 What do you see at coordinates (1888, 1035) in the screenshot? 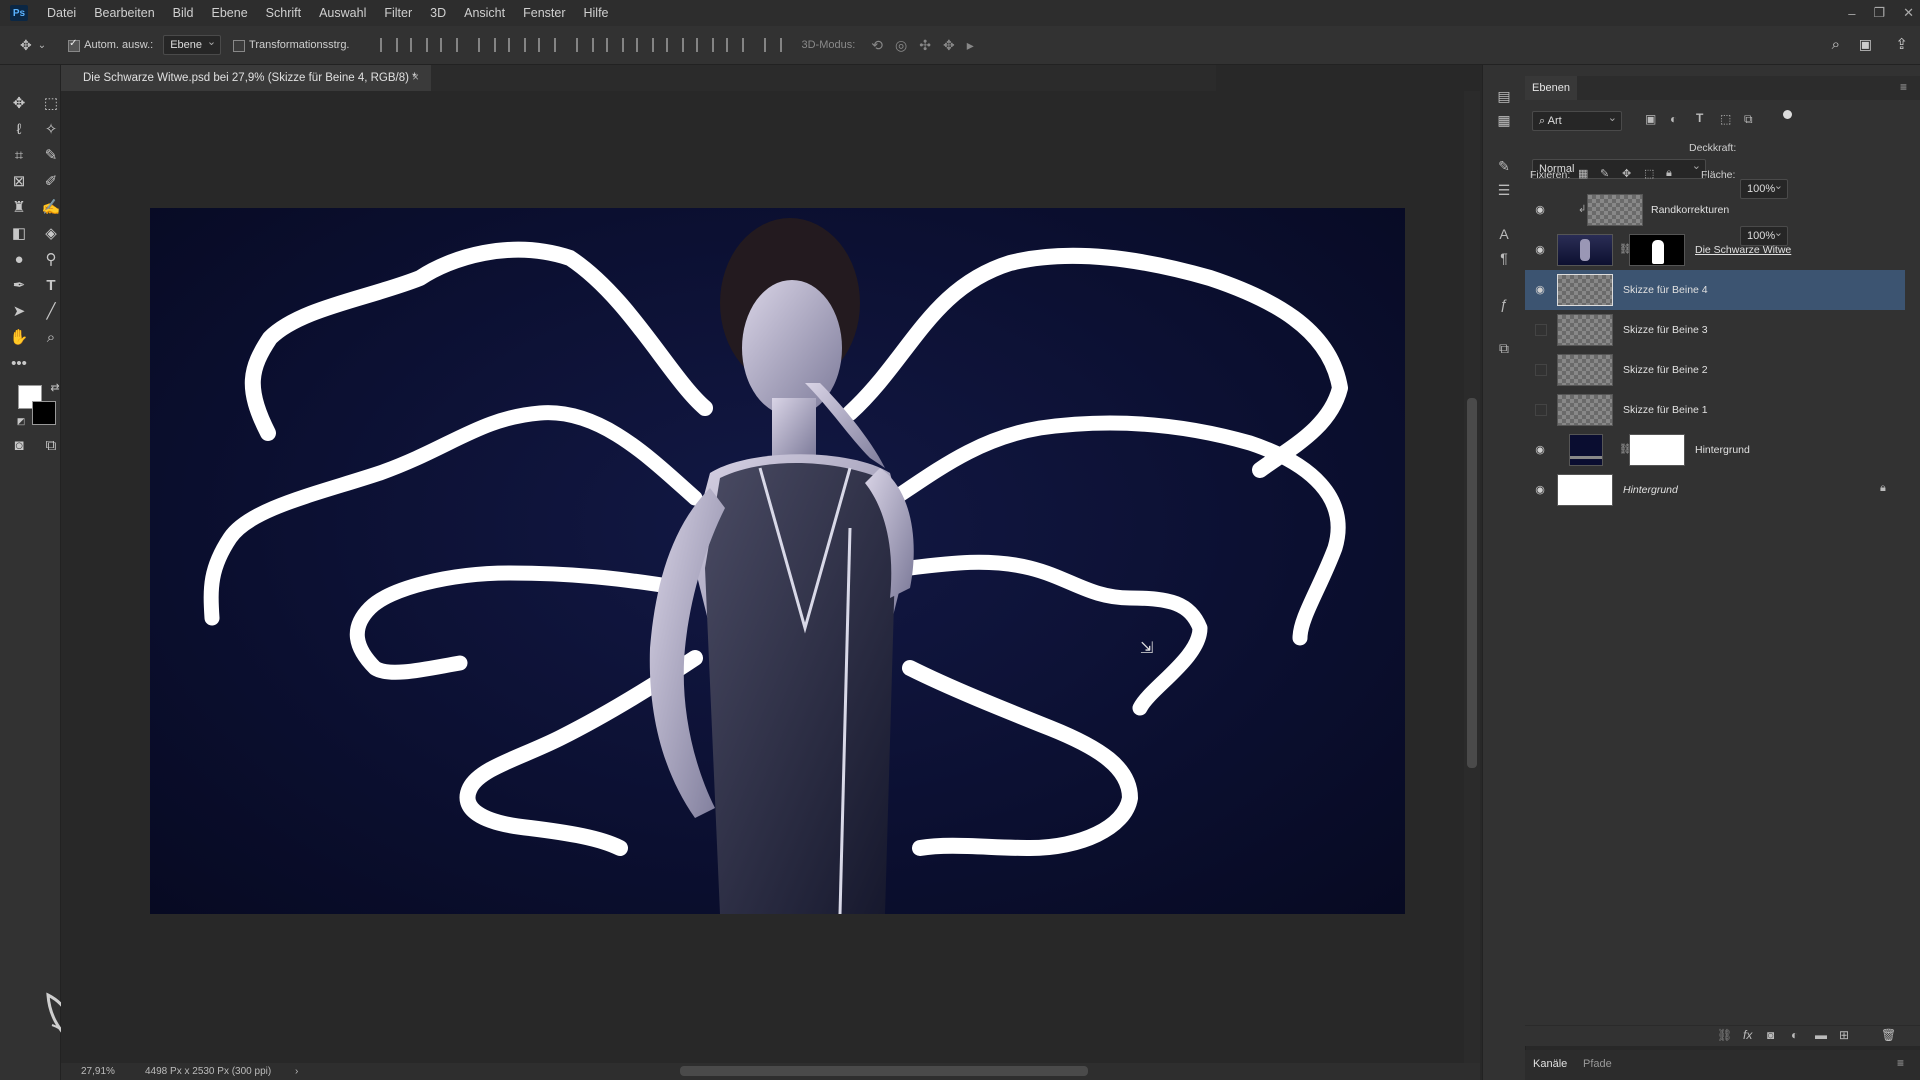
I see `trash-icon: 🗑︎` at bounding box center [1888, 1035].